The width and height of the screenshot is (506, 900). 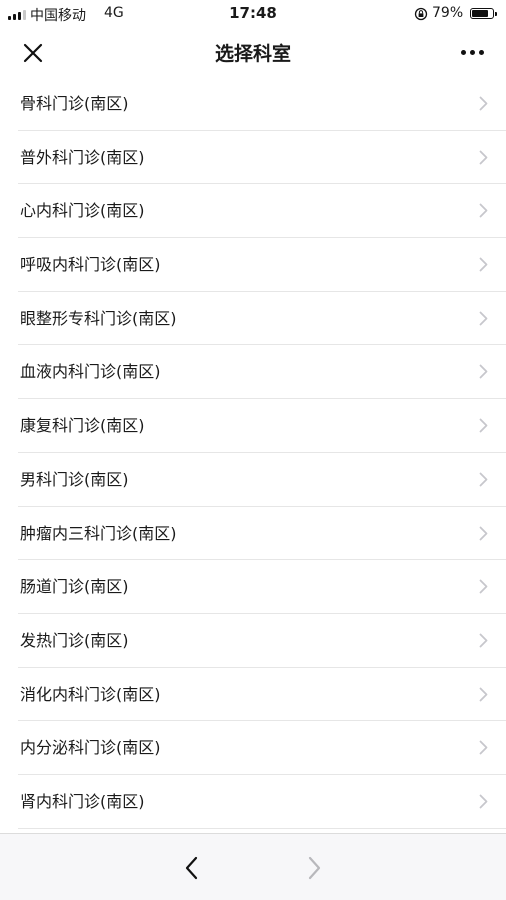 What do you see at coordinates (421, 14) in the screenshot?
I see `orientation-lock-icon` at bounding box center [421, 14].